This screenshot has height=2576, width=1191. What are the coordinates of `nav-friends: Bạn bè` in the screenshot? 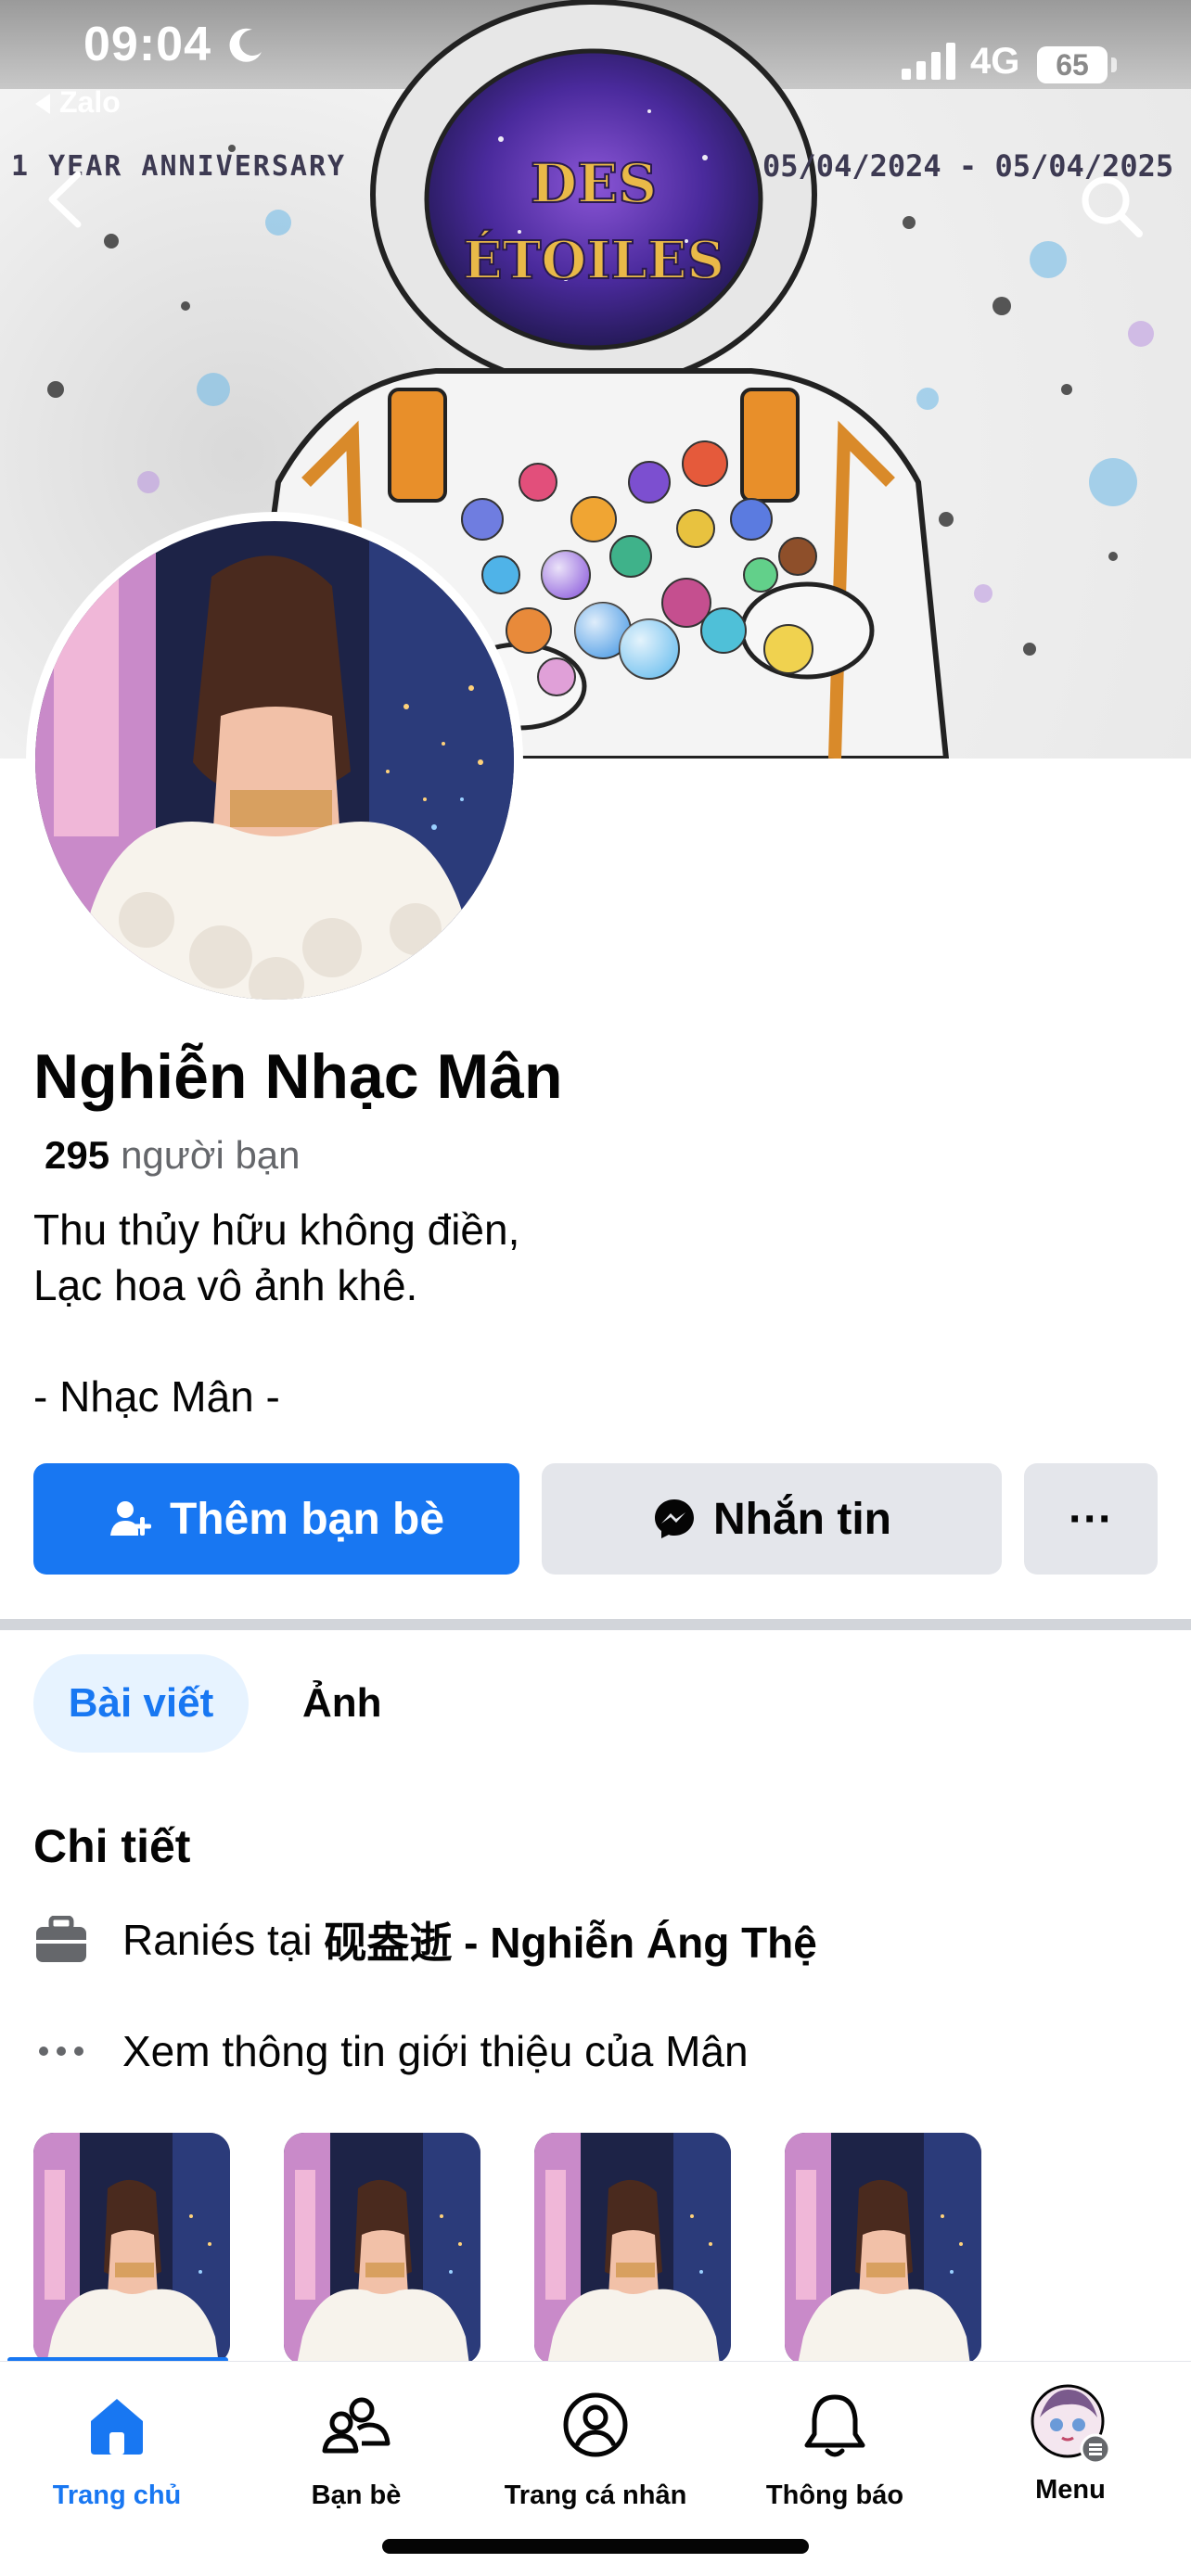 It's located at (356, 2449).